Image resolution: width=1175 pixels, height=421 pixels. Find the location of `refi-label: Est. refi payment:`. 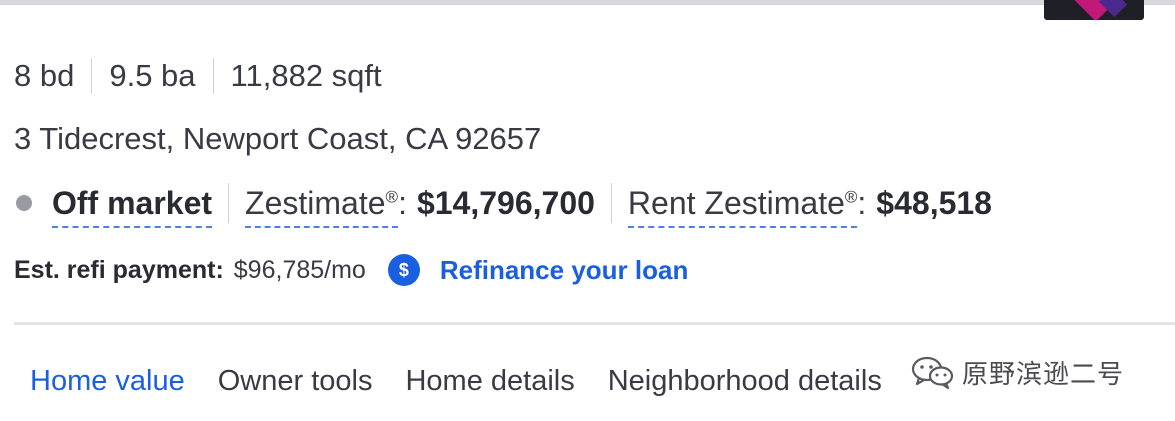

refi-label: Est. refi payment: is located at coordinates (119, 269).